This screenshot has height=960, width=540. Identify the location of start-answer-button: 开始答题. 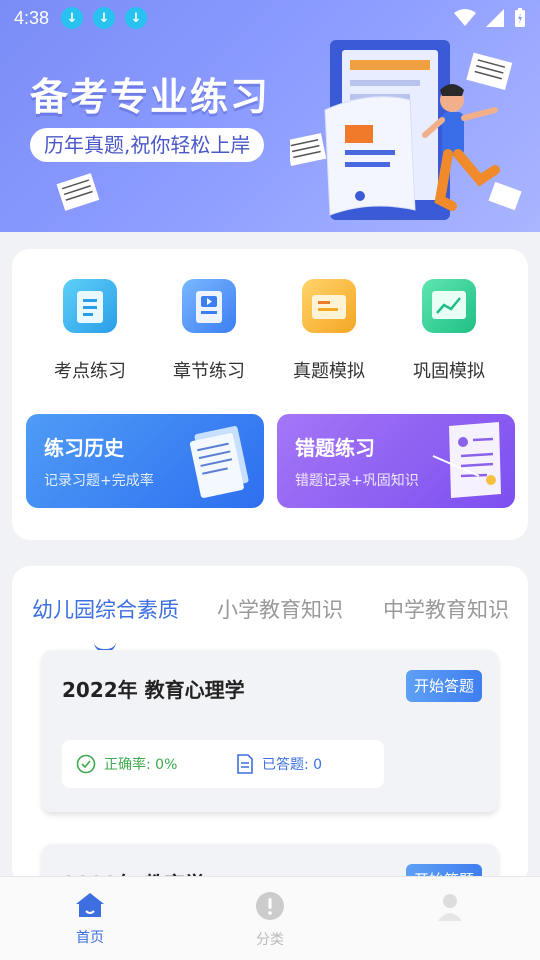
(444, 686).